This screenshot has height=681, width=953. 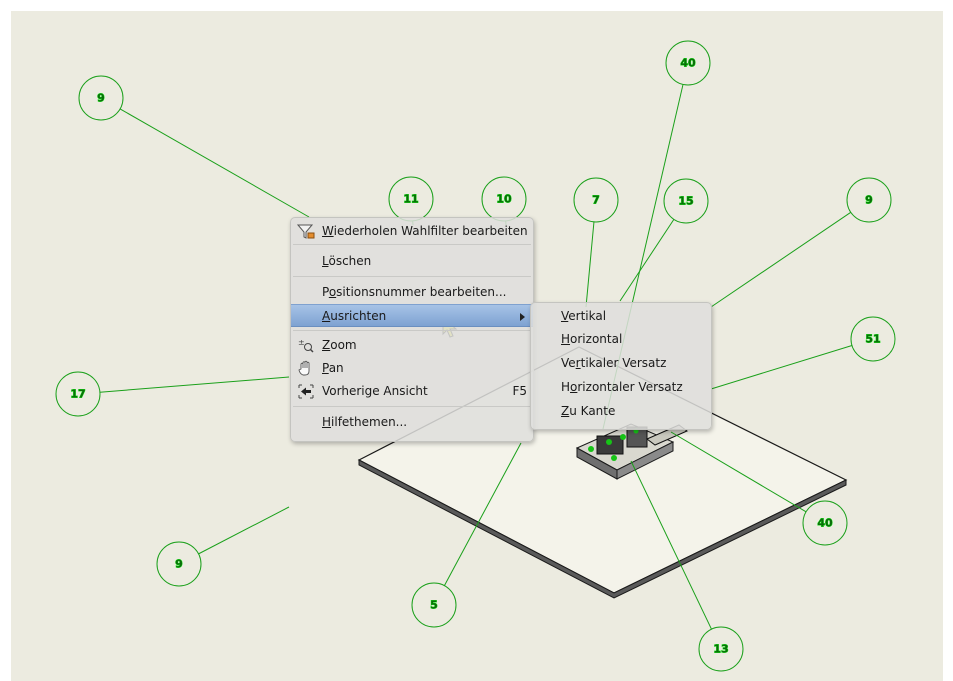 What do you see at coordinates (412, 345) in the screenshot?
I see `menu-item-zoom: ± Zoom` at bounding box center [412, 345].